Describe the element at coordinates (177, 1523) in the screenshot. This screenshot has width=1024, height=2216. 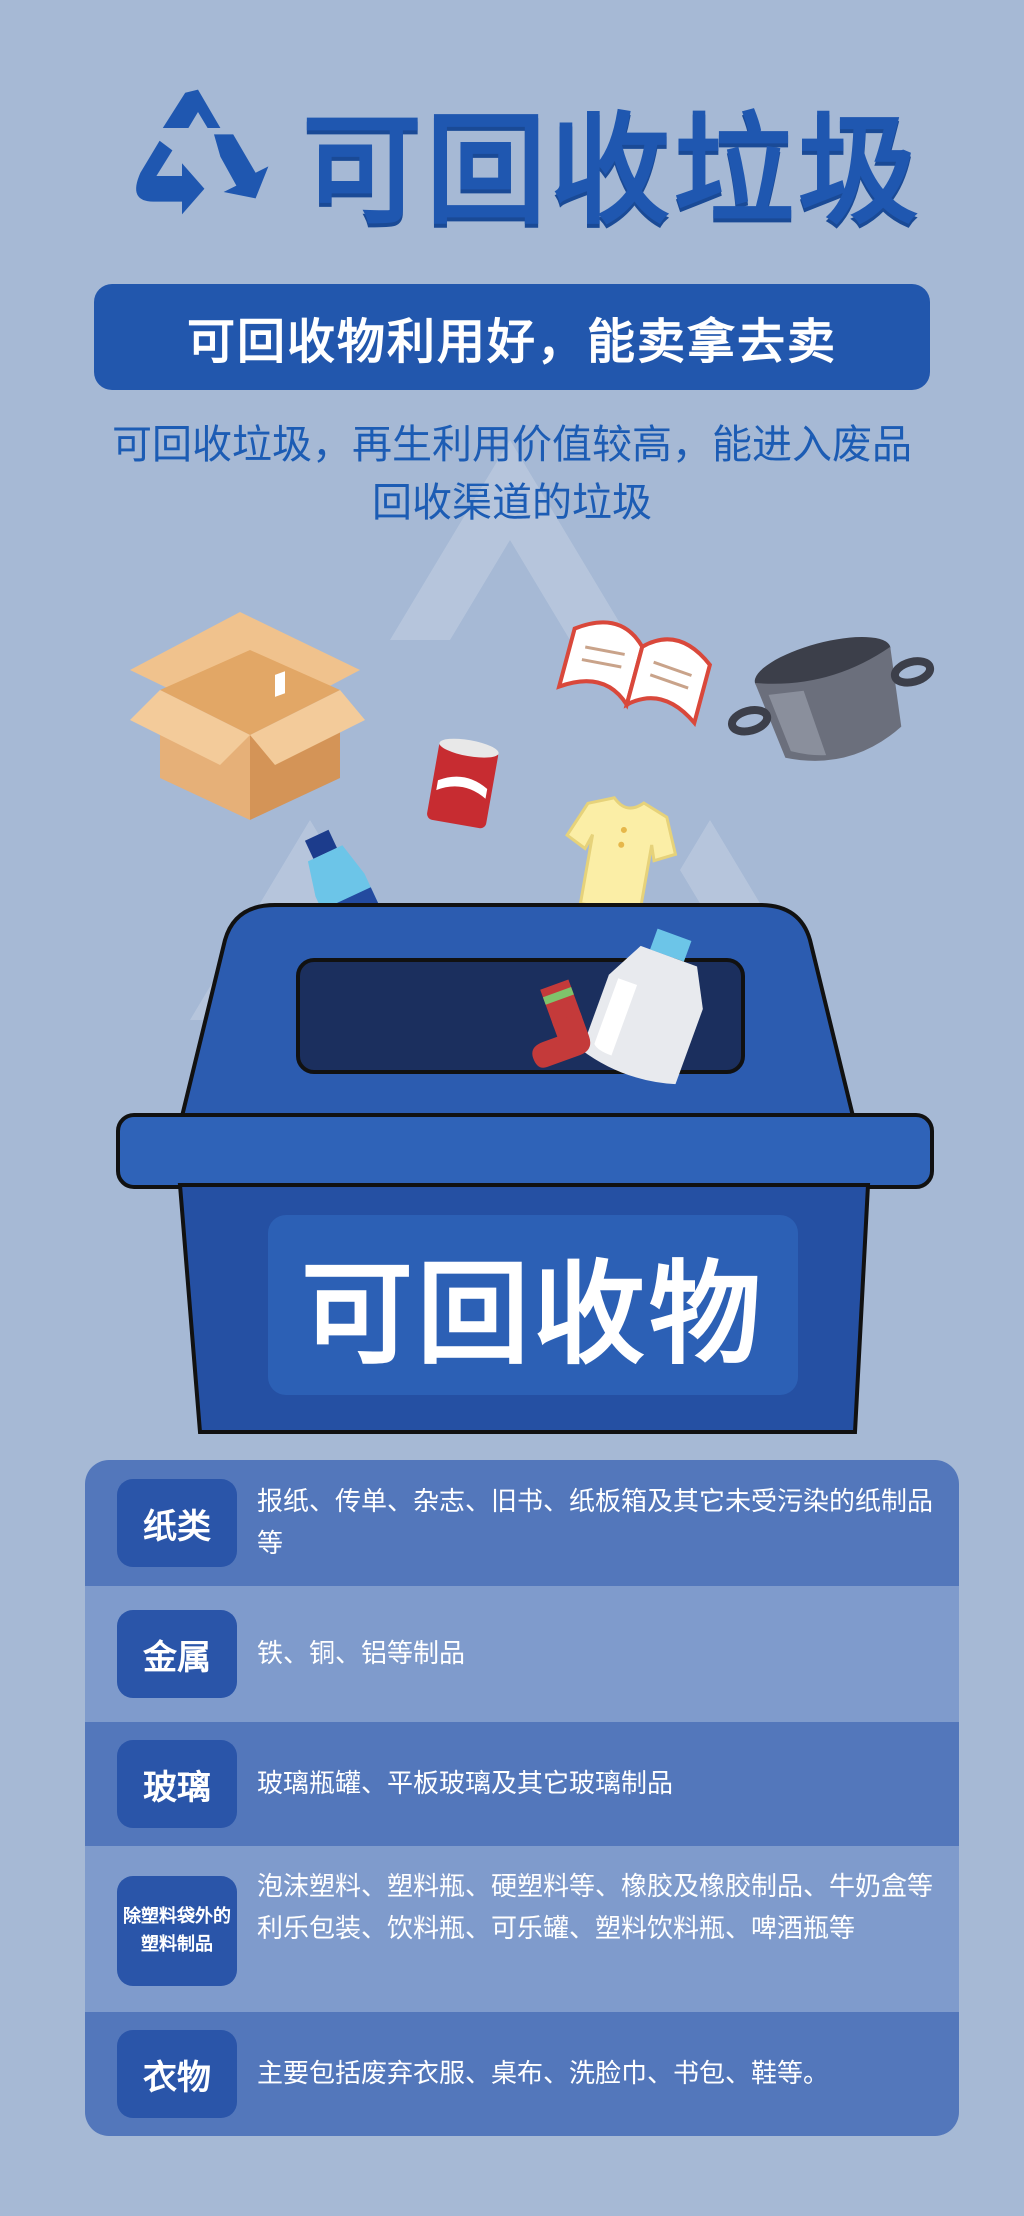
I see `category-badge: 纸类` at that location.